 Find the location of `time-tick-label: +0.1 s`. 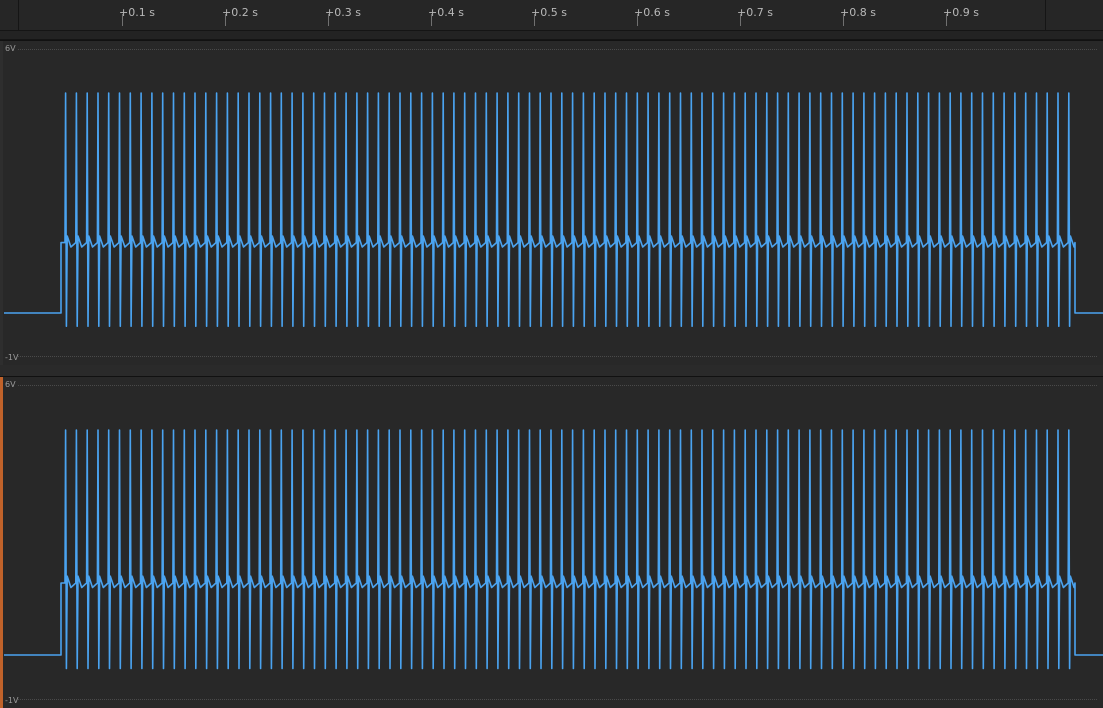

time-tick-label: +0.1 s is located at coordinates (137, 12).